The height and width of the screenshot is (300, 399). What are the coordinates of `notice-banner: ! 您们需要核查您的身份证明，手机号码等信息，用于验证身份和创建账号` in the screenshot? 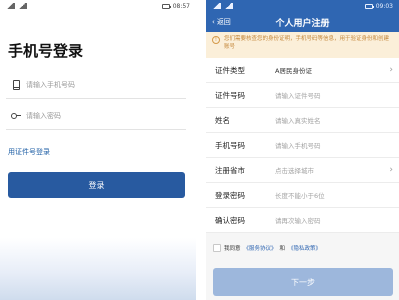 It's located at (302, 45).